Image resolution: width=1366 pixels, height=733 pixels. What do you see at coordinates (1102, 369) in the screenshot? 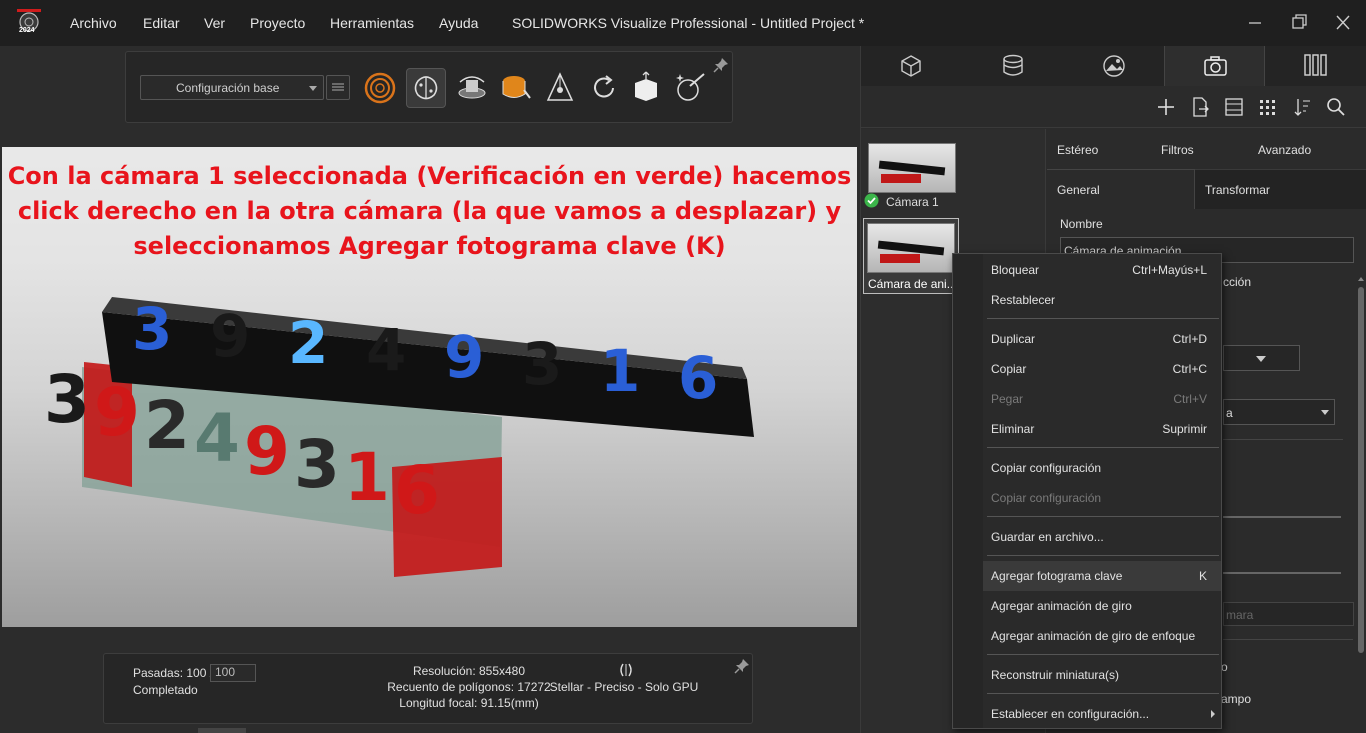
I see `menu-item-copiar: Copiar Ctrl+C` at bounding box center [1102, 369].